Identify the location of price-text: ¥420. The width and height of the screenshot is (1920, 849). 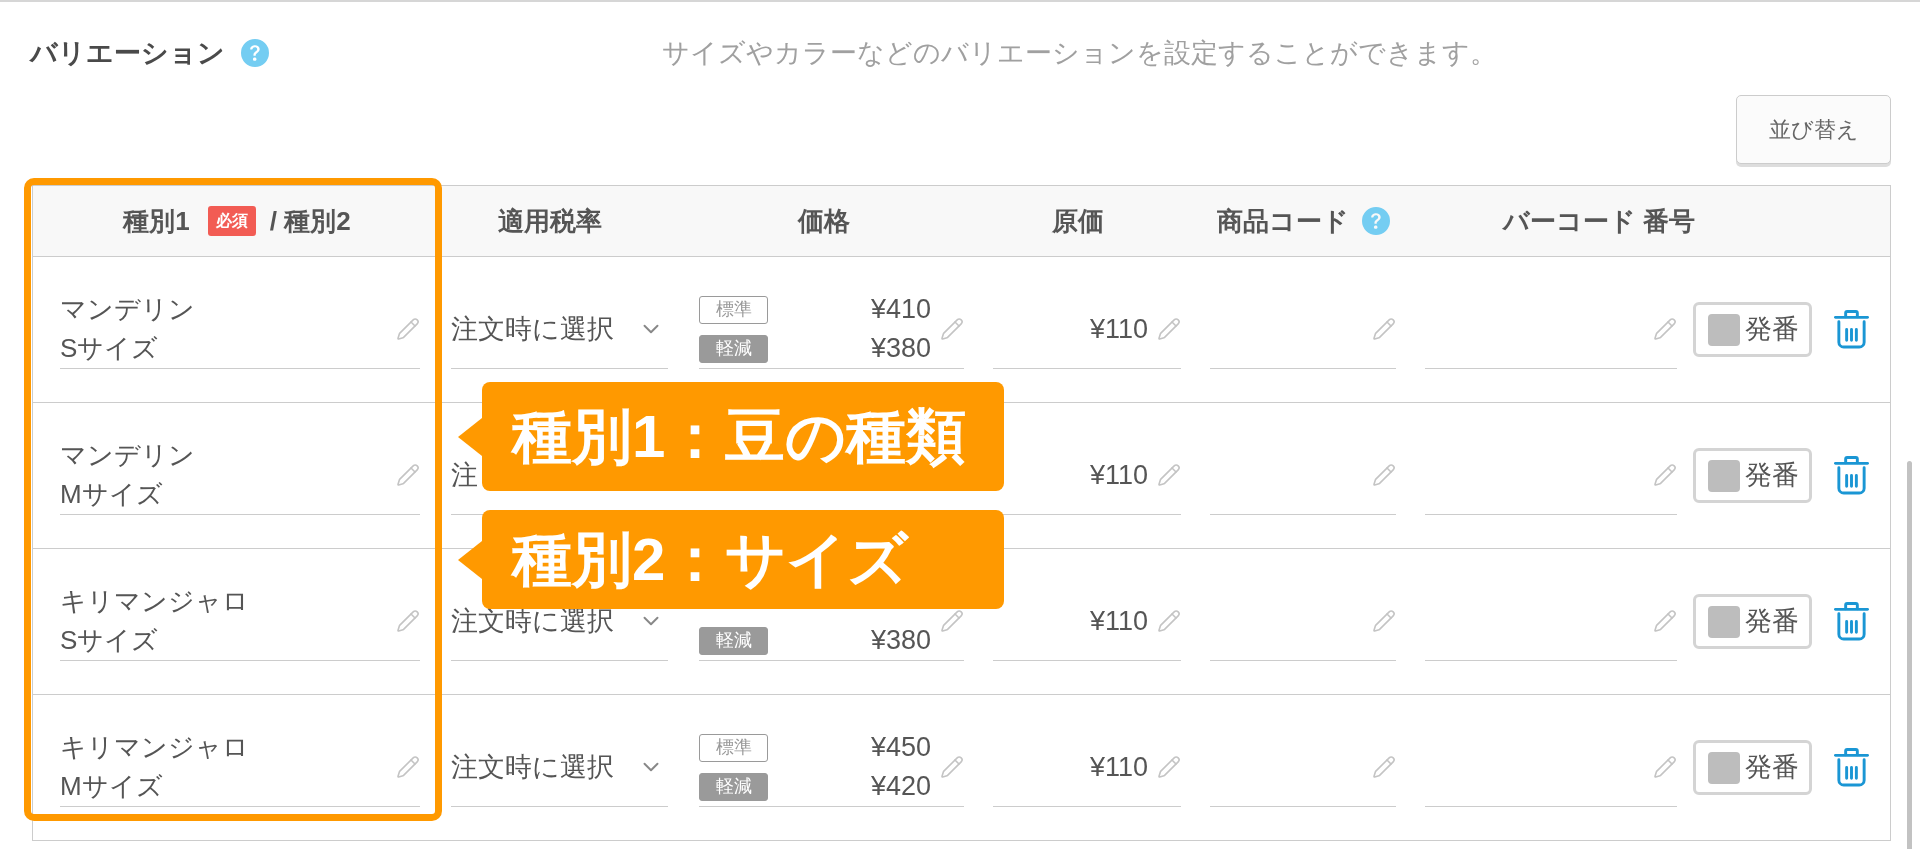
(900, 786).